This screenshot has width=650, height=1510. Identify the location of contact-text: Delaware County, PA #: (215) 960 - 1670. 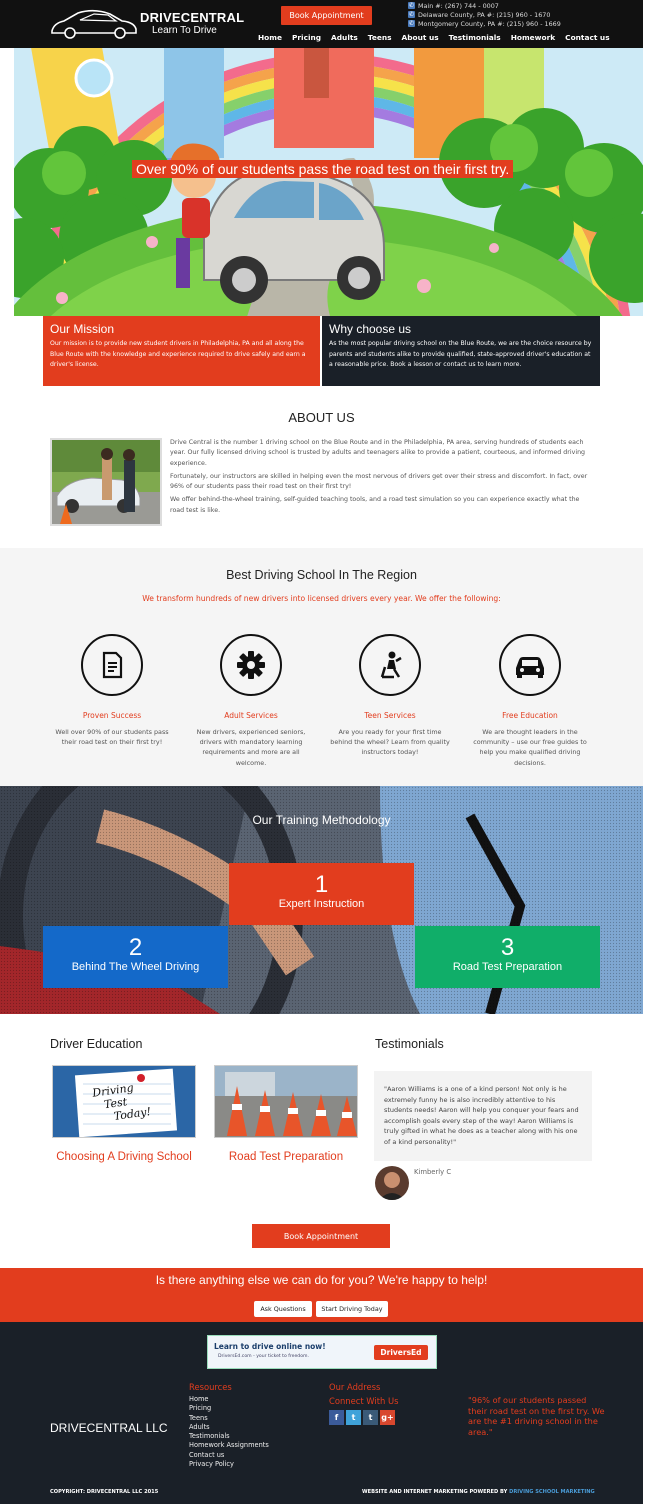
(484, 14).